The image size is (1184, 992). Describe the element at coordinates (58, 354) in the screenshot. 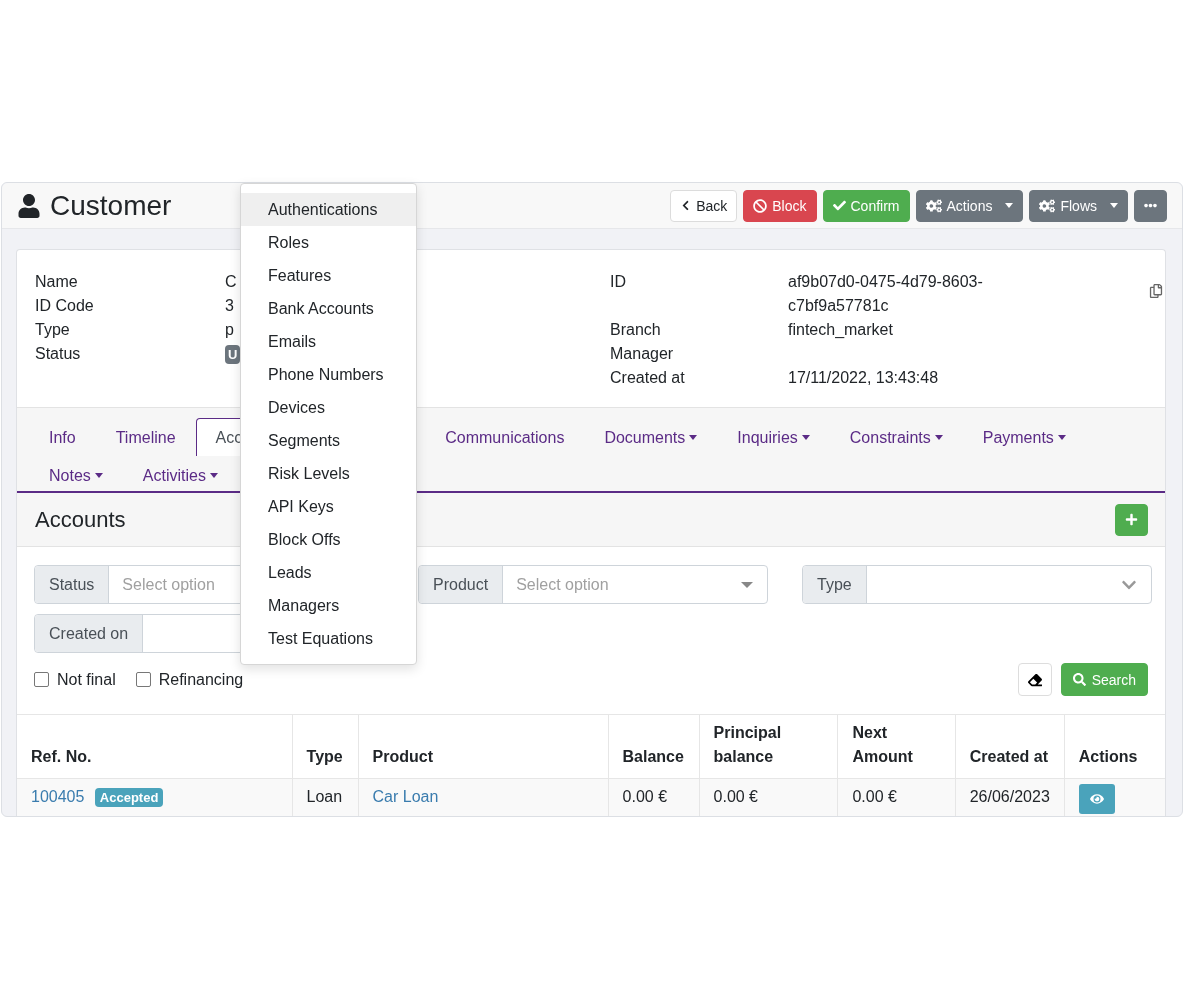

I see `field-label: Status` at that location.